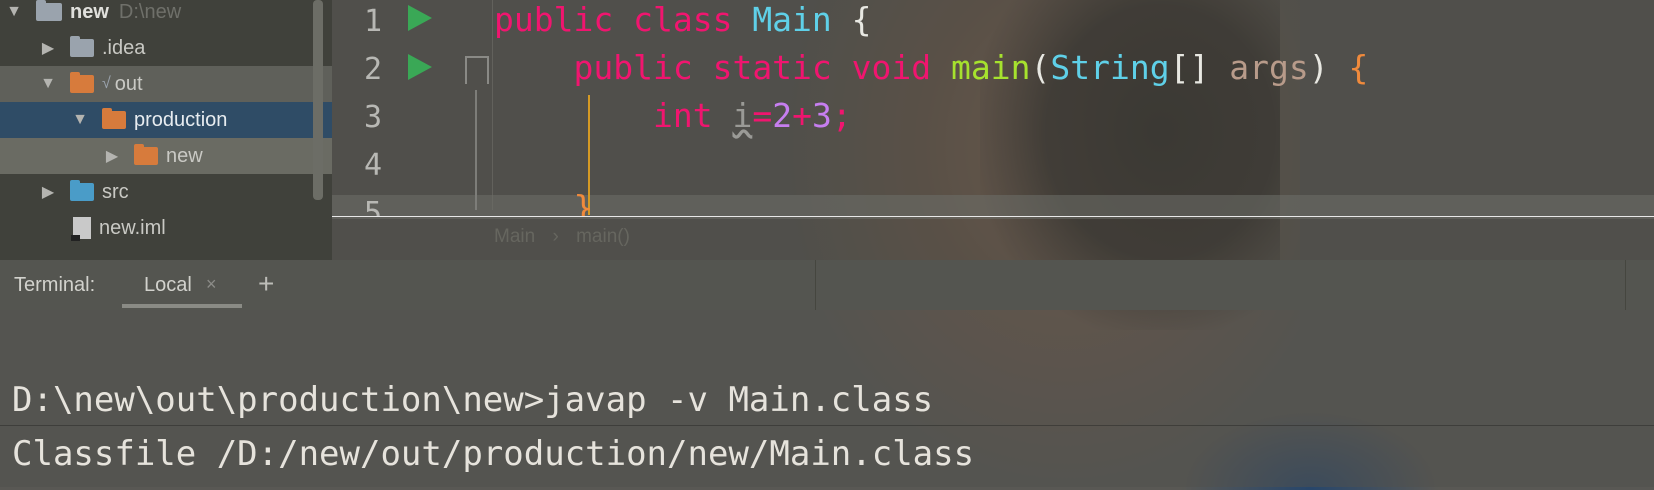 This screenshot has width=1654, height=490. Describe the element at coordinates (89, 11) in the screenshot. I see `tree-root-label: new` at that location.